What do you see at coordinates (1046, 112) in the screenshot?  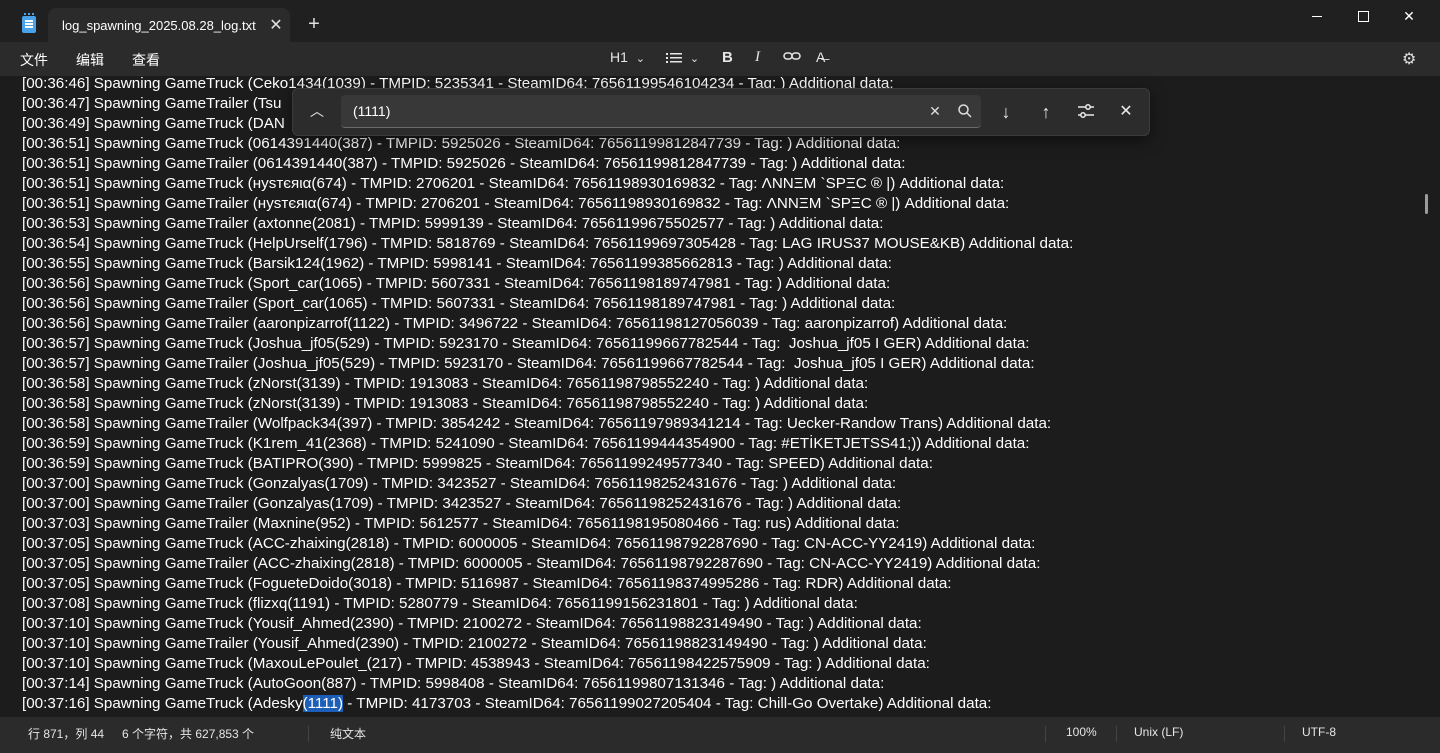 I see `find-previous-button: ↑` at bounding box center [1046, 112].